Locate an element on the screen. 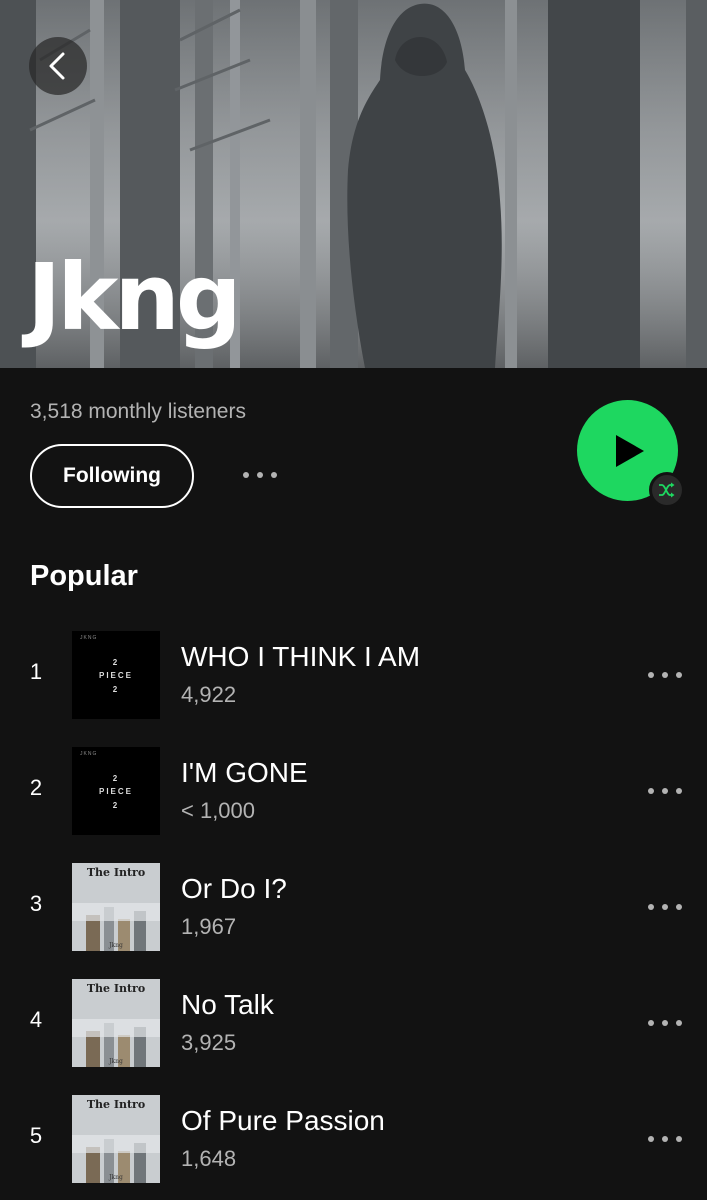 The width and height of the screenshot is (707, 1200). track-number: 2 is located at coordinates (36, 787).